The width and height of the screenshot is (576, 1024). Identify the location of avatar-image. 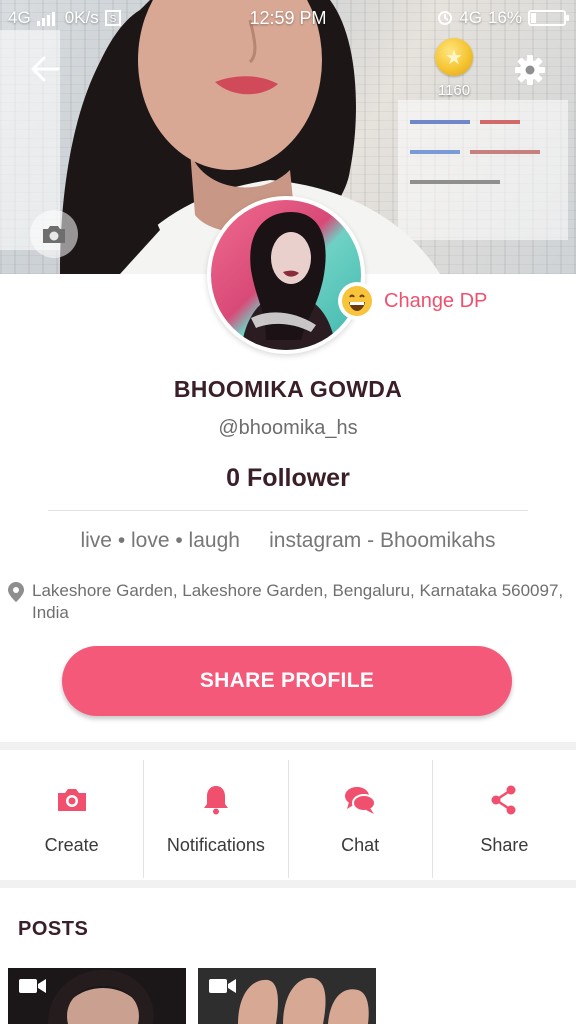
(286, 275).